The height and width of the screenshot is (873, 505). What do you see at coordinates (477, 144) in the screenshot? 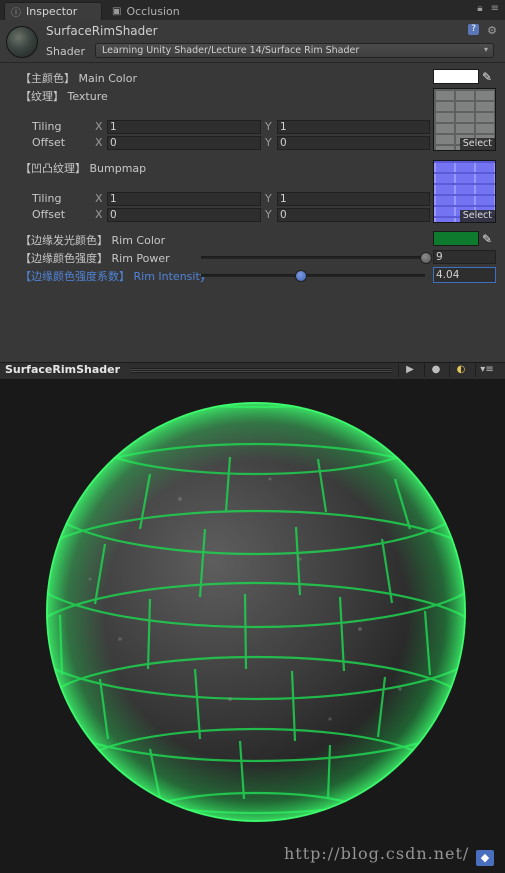
I see `texture-select-button: Select` at bounding box center [477, 144].